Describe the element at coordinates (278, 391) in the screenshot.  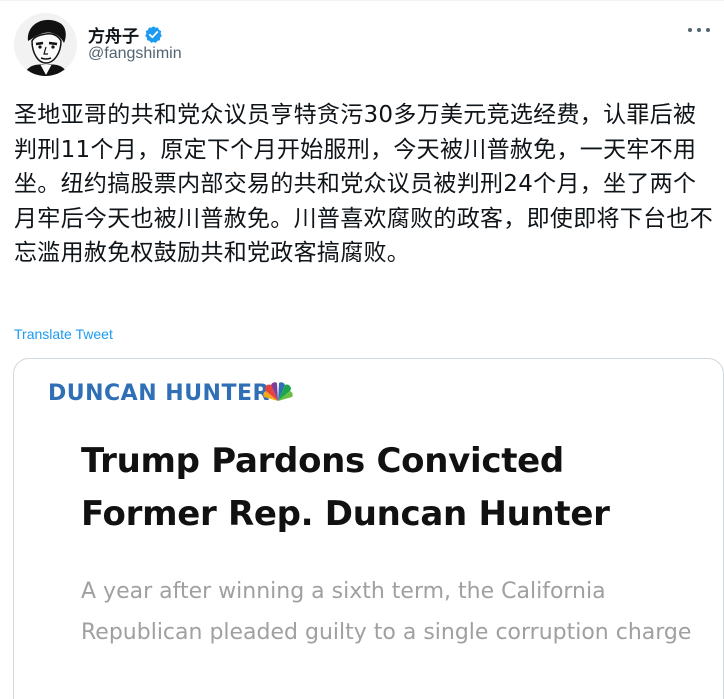
I see `nbc-peacock-icon` at that location.